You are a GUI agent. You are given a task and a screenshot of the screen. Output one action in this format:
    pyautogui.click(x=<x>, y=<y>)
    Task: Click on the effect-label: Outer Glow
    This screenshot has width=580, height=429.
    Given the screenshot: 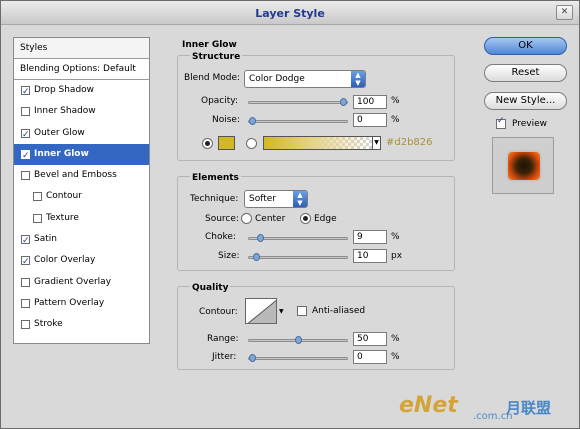 What is the action you would take?
    pyautogui.click(x=59, y=132)
    